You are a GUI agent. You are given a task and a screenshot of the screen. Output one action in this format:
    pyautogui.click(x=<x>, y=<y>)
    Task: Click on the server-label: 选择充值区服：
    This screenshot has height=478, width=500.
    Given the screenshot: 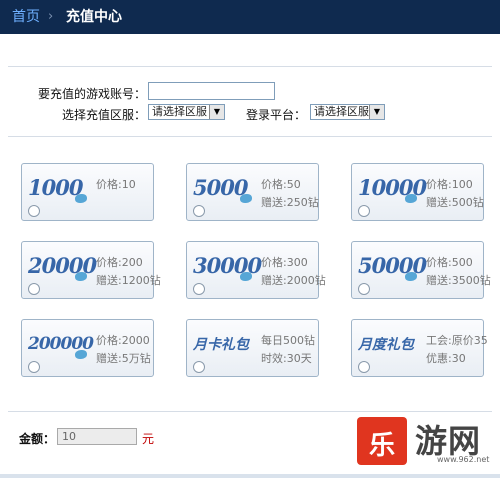 What is the action you would take?
    pyautogui.click(x=104, y=115)
    